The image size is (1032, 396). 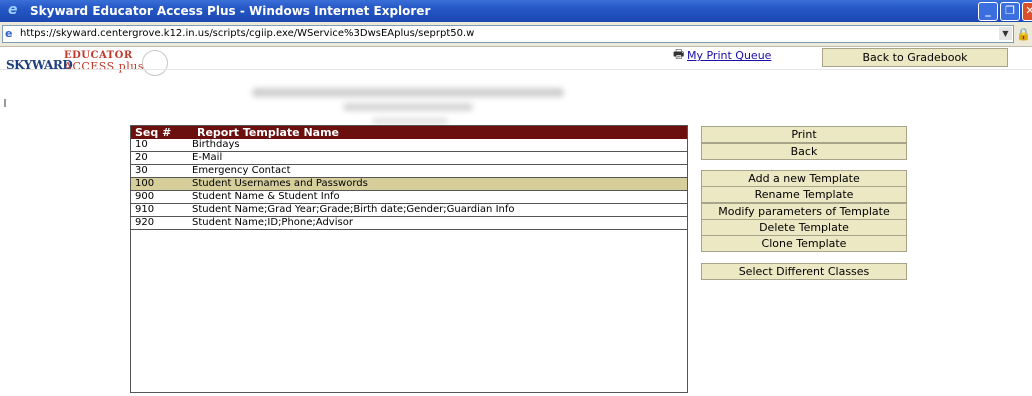 What do you see at coordinates (1027, 11) in the screenshot?
I see `close-button: ✕` at bounding box center [1027, 11].